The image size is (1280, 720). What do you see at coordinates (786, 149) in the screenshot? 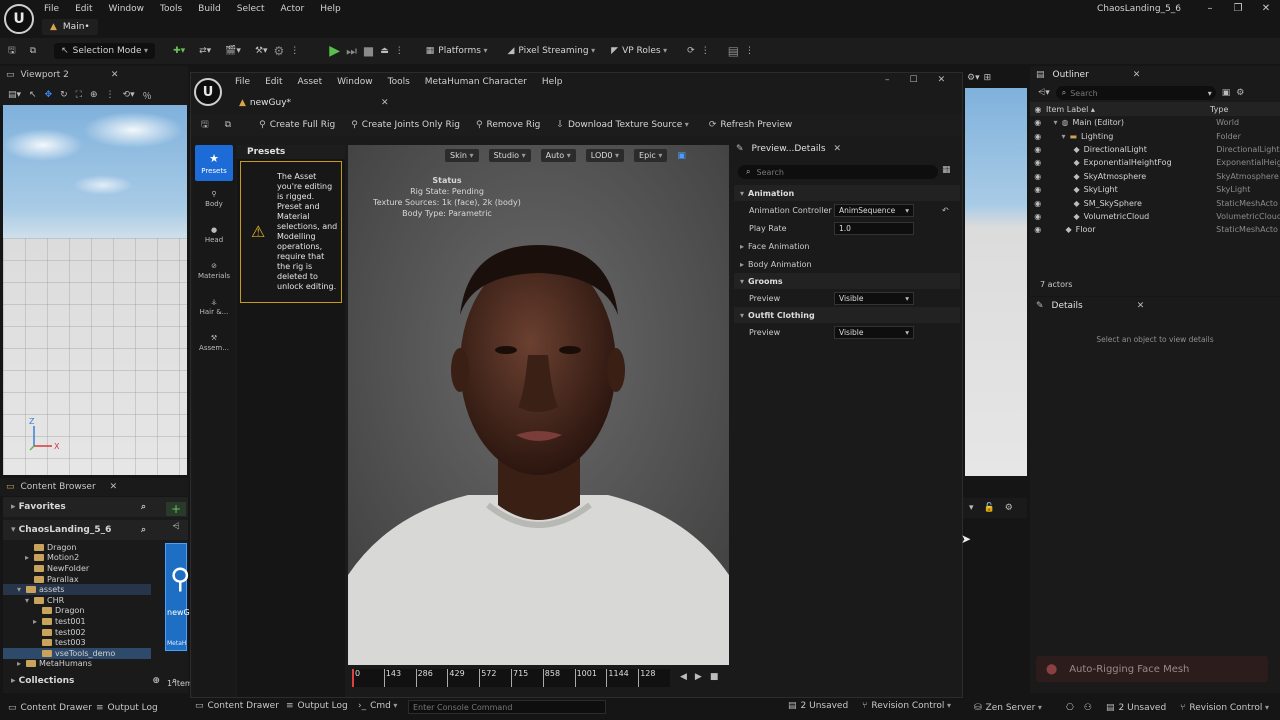
I see `preview-details-tab: ✎ Preview...Details ✕` at bounding box center [786, 149].